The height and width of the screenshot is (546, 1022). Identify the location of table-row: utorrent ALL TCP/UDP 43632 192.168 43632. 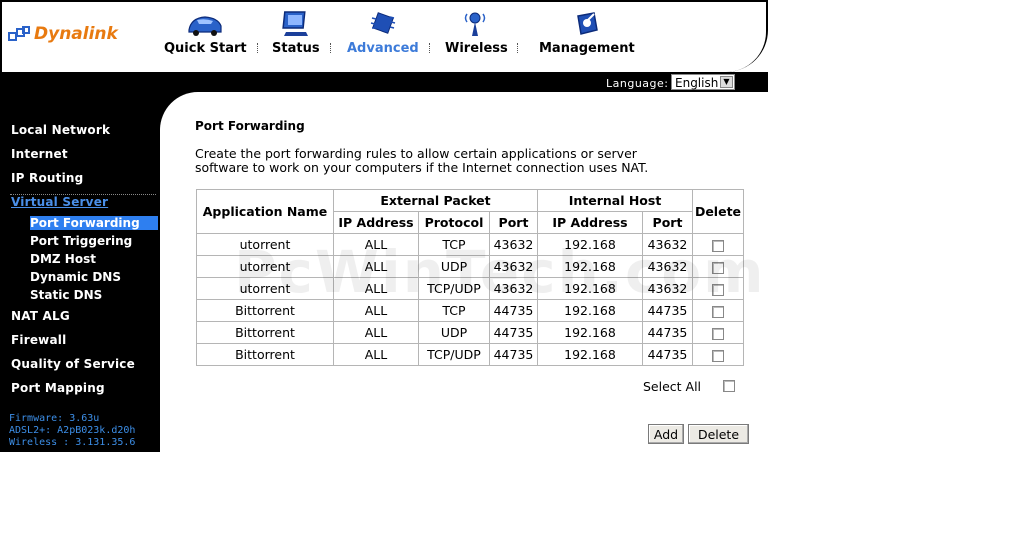
(470, 288).